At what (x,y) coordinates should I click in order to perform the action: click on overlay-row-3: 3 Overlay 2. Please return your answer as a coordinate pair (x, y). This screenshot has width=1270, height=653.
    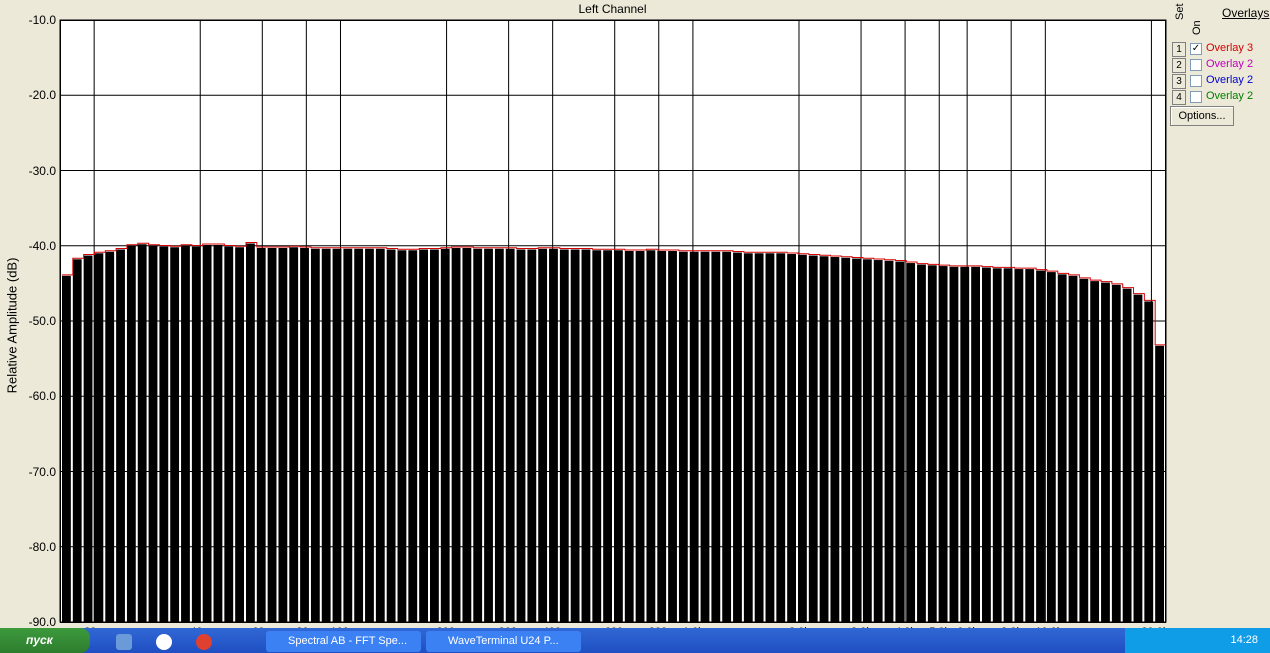
    Looking at the image, I should click on (1221, 81).